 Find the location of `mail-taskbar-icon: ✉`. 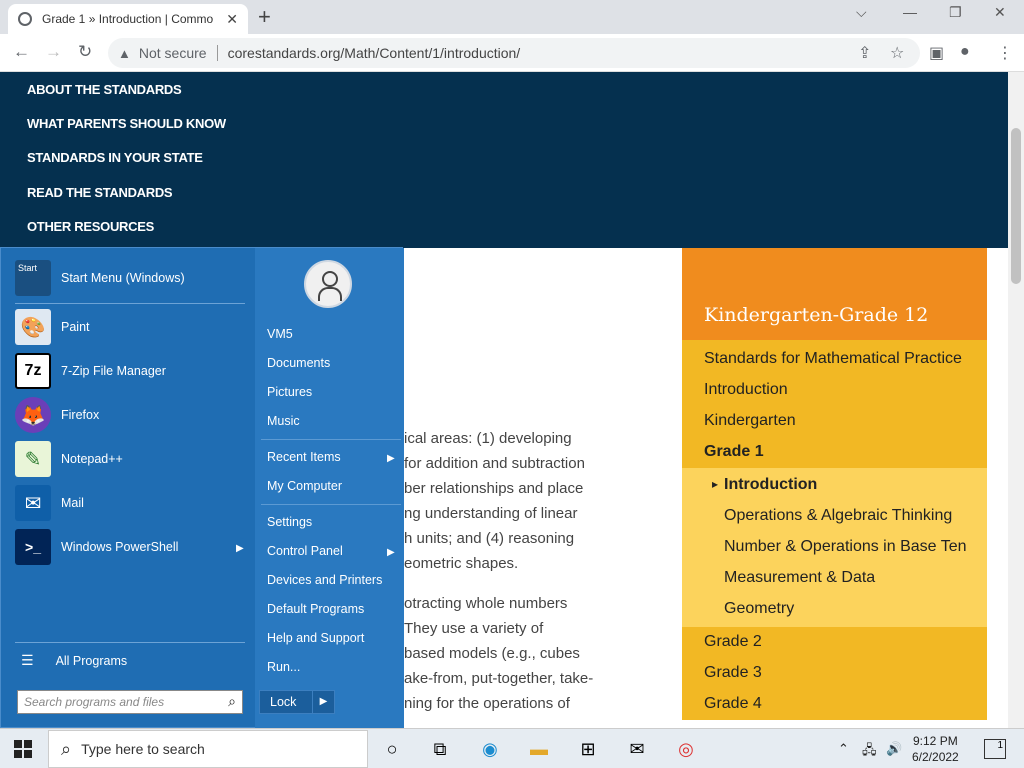

mail-taskbar-icon: ✉ is located at coordinates (637, 749).